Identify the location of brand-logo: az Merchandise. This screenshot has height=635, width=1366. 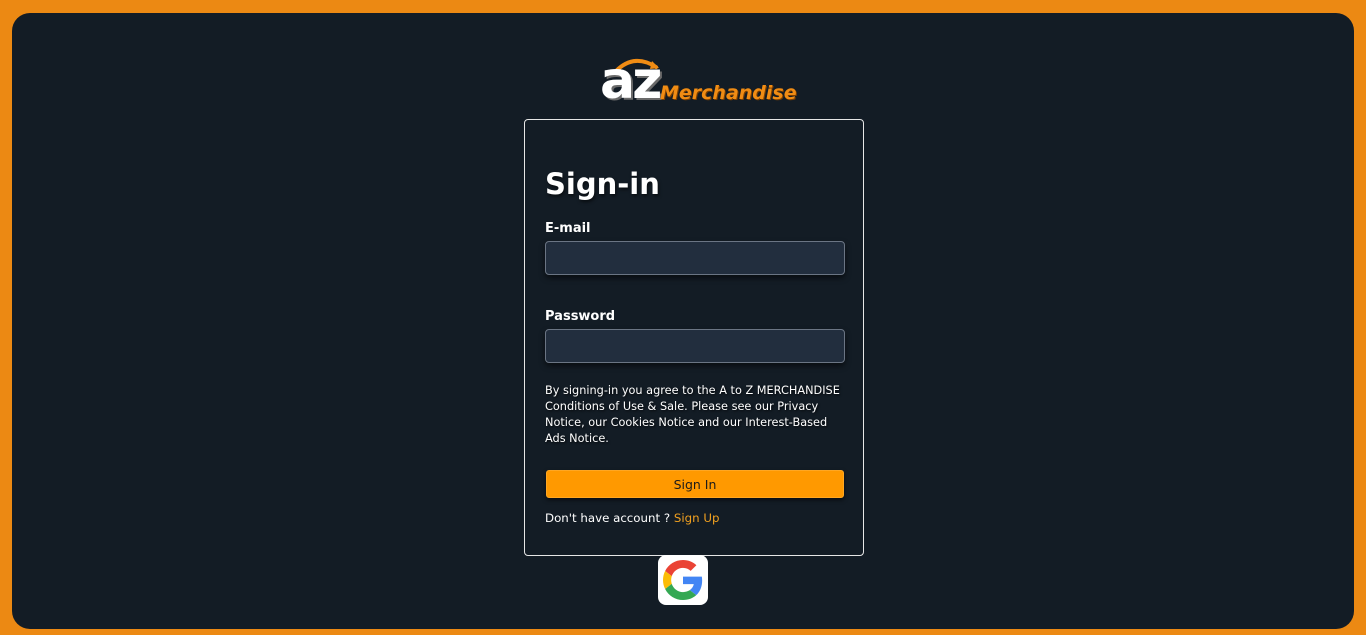
(698, 81).